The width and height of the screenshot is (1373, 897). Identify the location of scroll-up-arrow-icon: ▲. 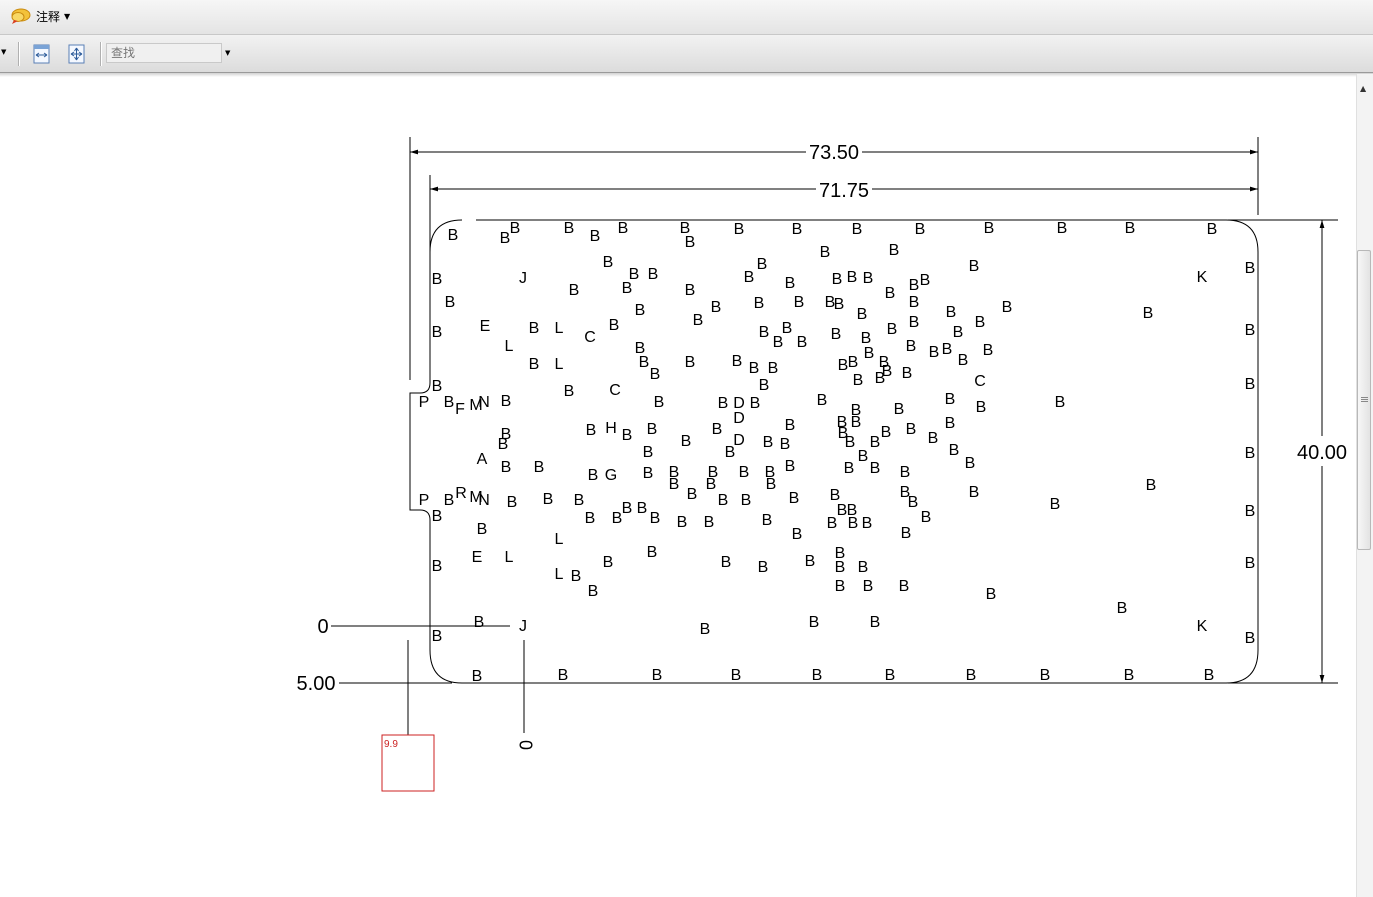
(1363, 88).